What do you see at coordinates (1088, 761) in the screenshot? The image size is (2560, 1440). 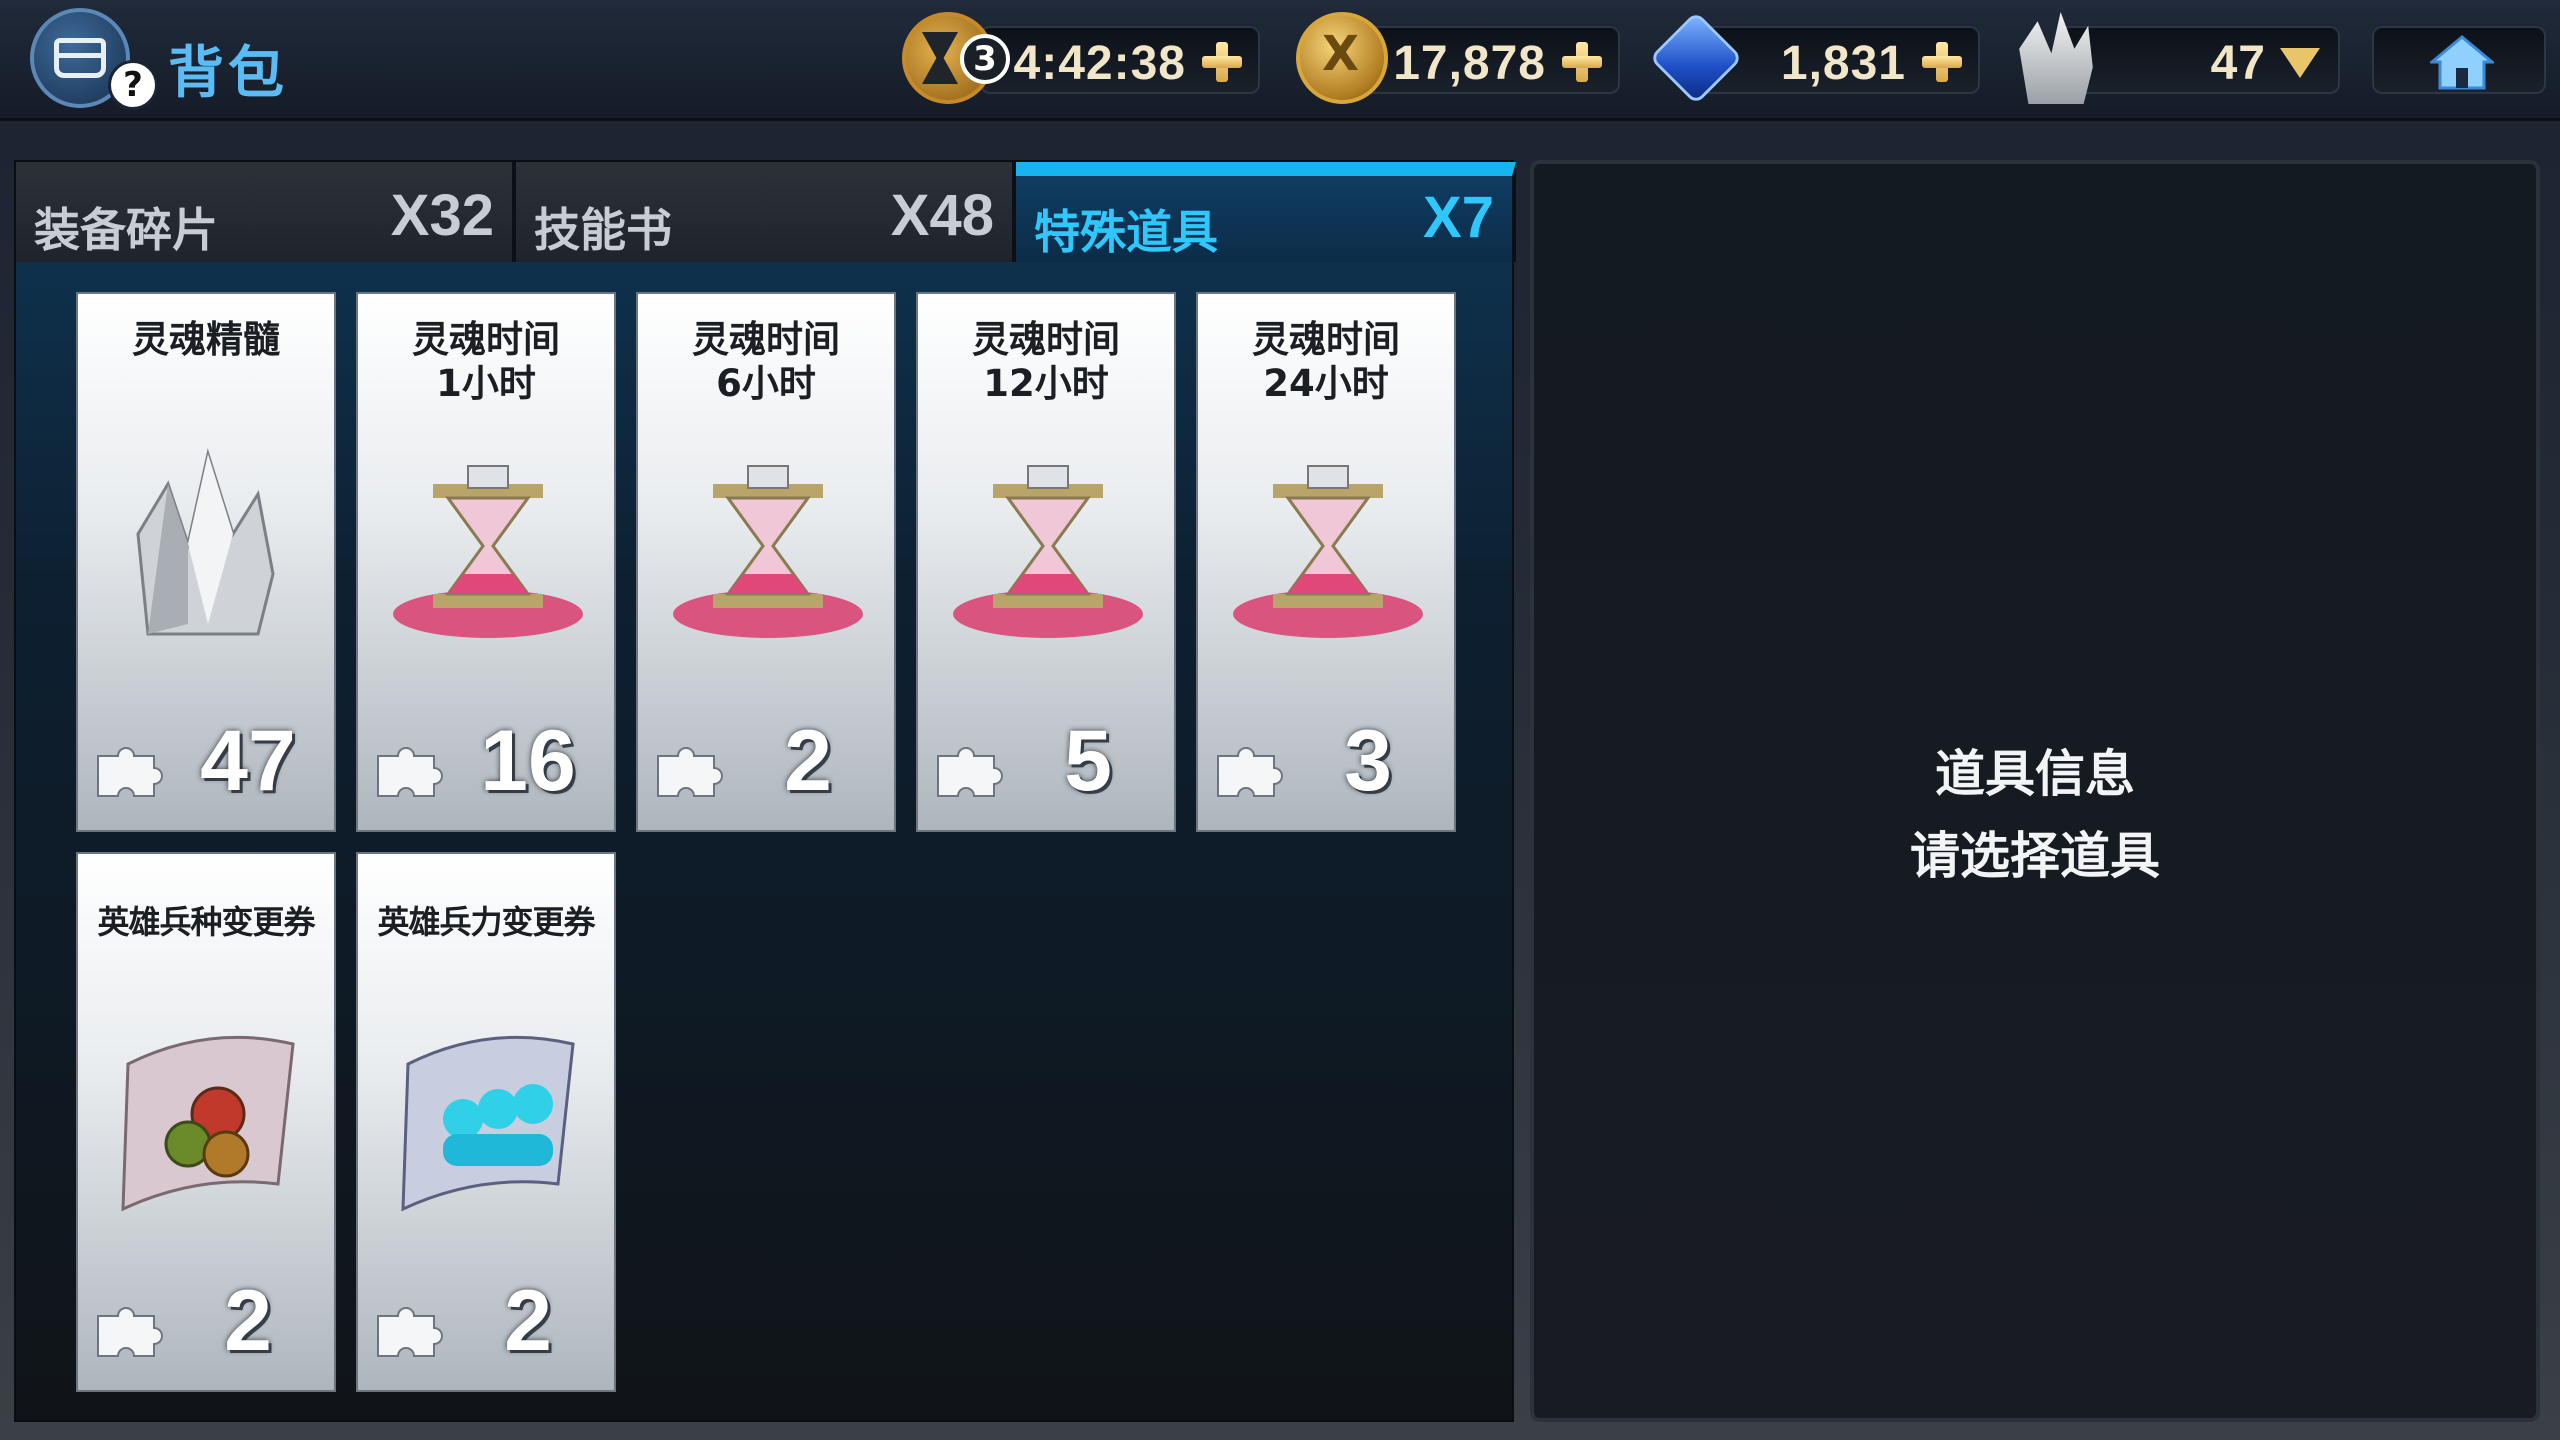 I see `item-count: 5` at bounding box center [1088, 761].